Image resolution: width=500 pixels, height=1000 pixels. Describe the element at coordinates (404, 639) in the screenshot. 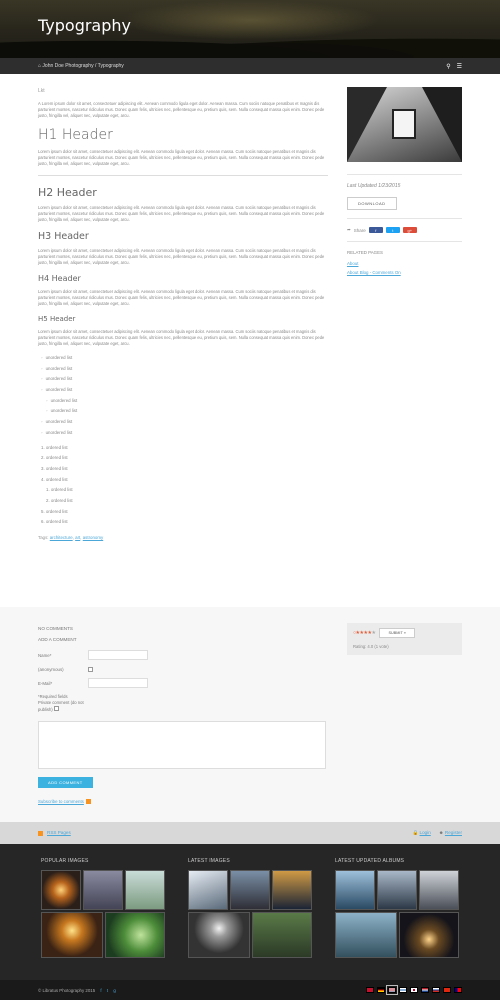

I see `rating-box: ○★★★★★ SUBMIT » Rating: 4.0 (1 vote)` at that location.